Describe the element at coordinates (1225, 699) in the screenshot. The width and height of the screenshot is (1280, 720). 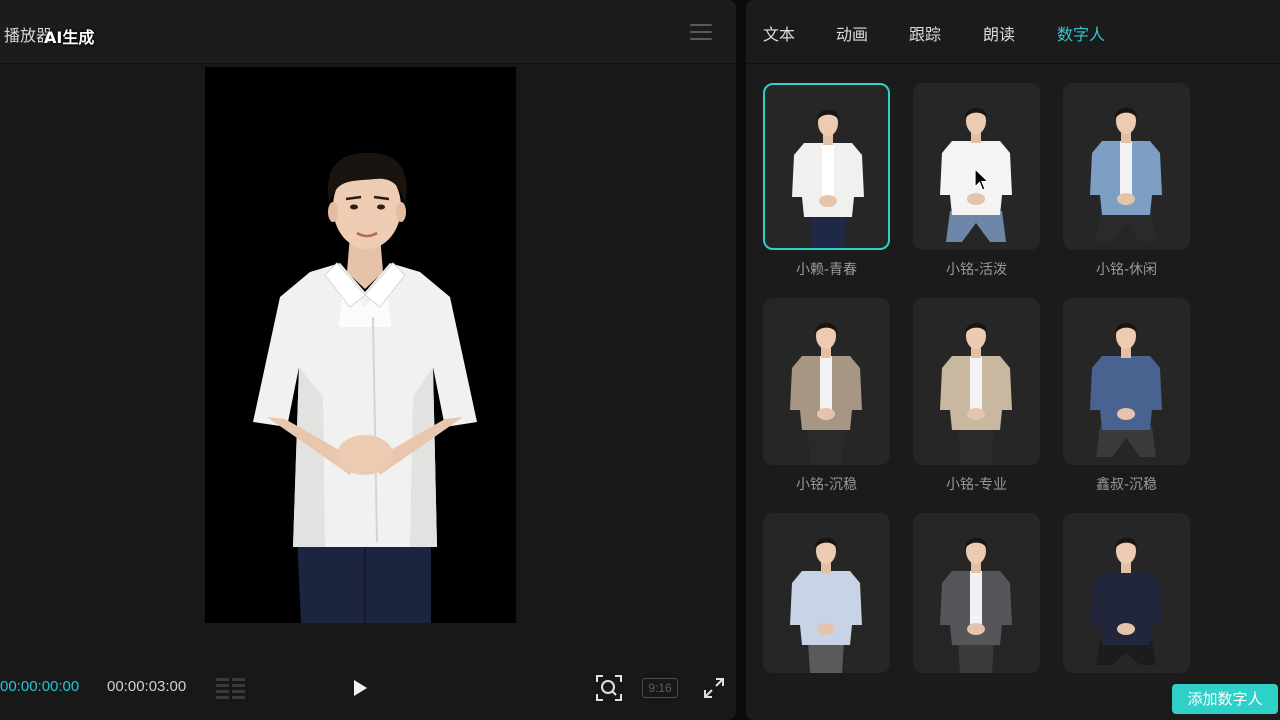
I see `add-digital-human-button: 添加数字人` at that location.